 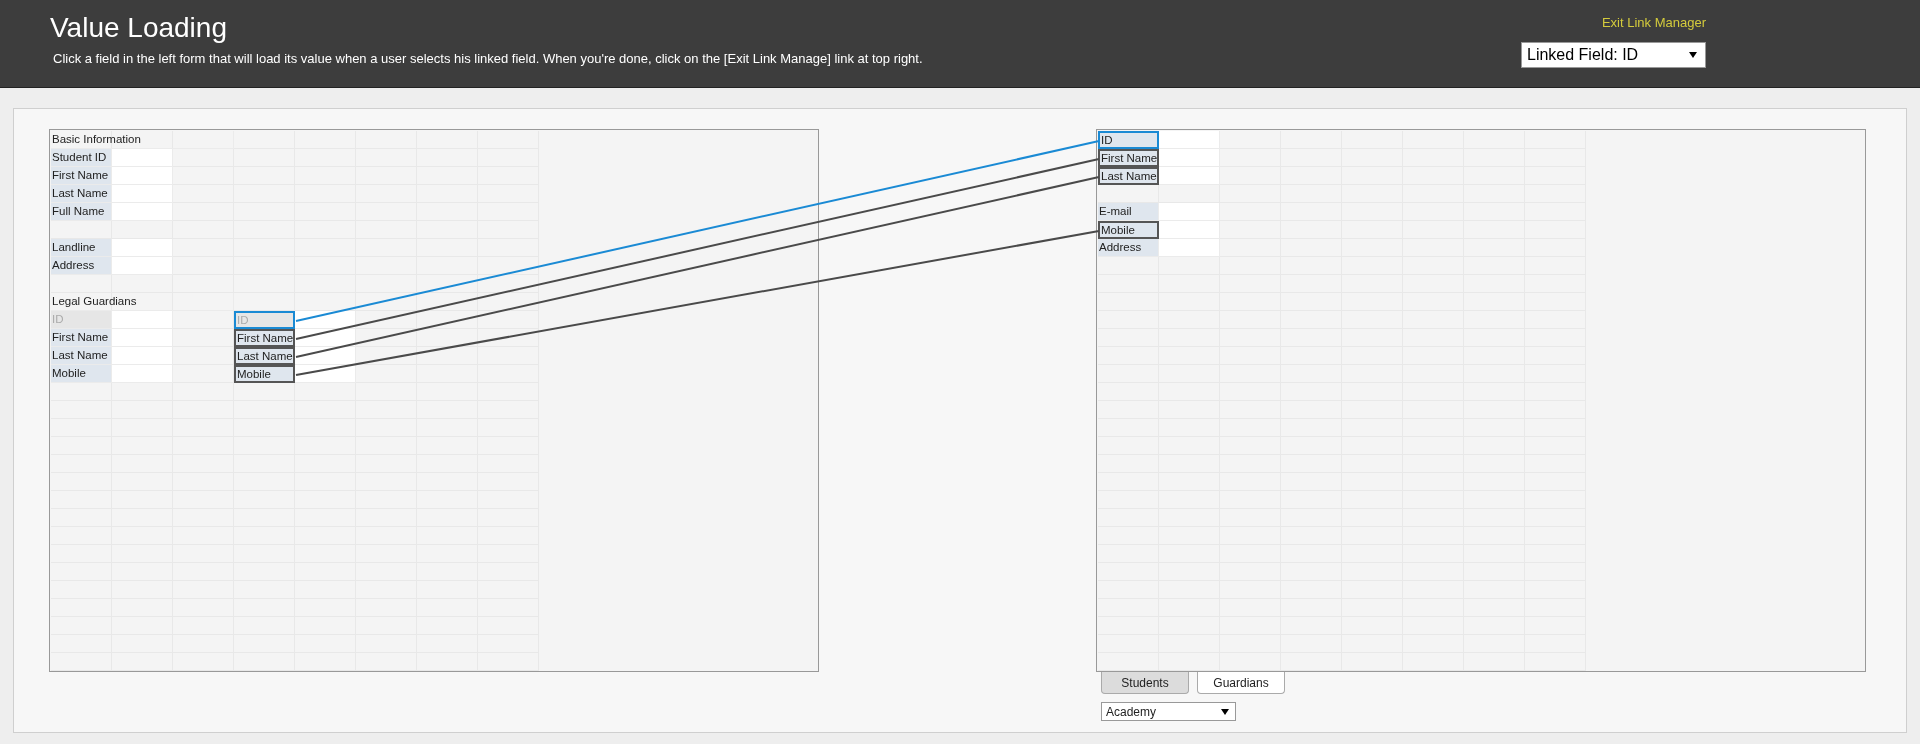 I want to click on field-label: Full Name, so click(x=81, y=212).